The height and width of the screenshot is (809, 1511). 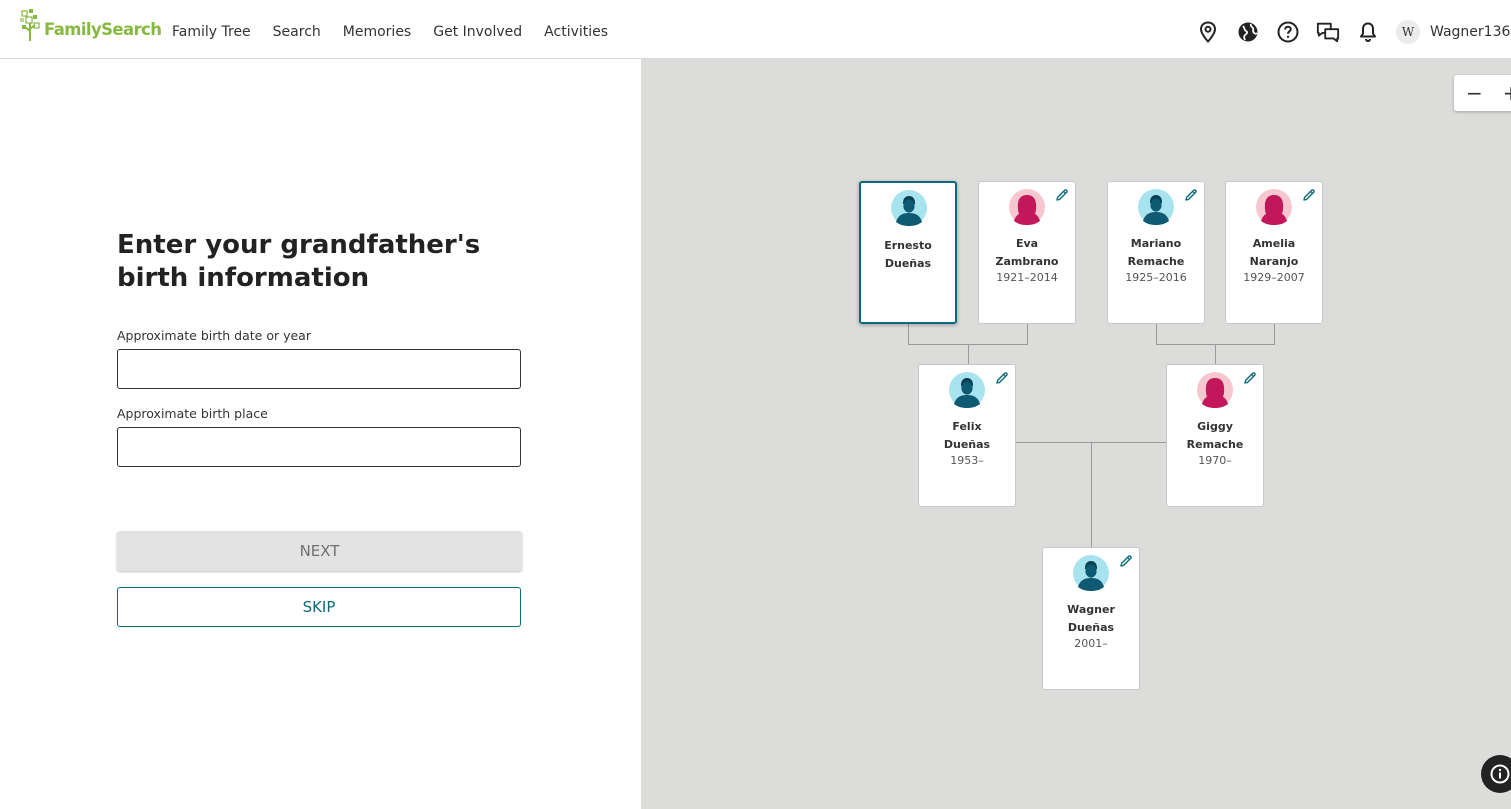 What do you see at coordinates (477, 32) in the screenshot?
I see `nav-get-involved: Get Involved` at bounding box center [477, 32].